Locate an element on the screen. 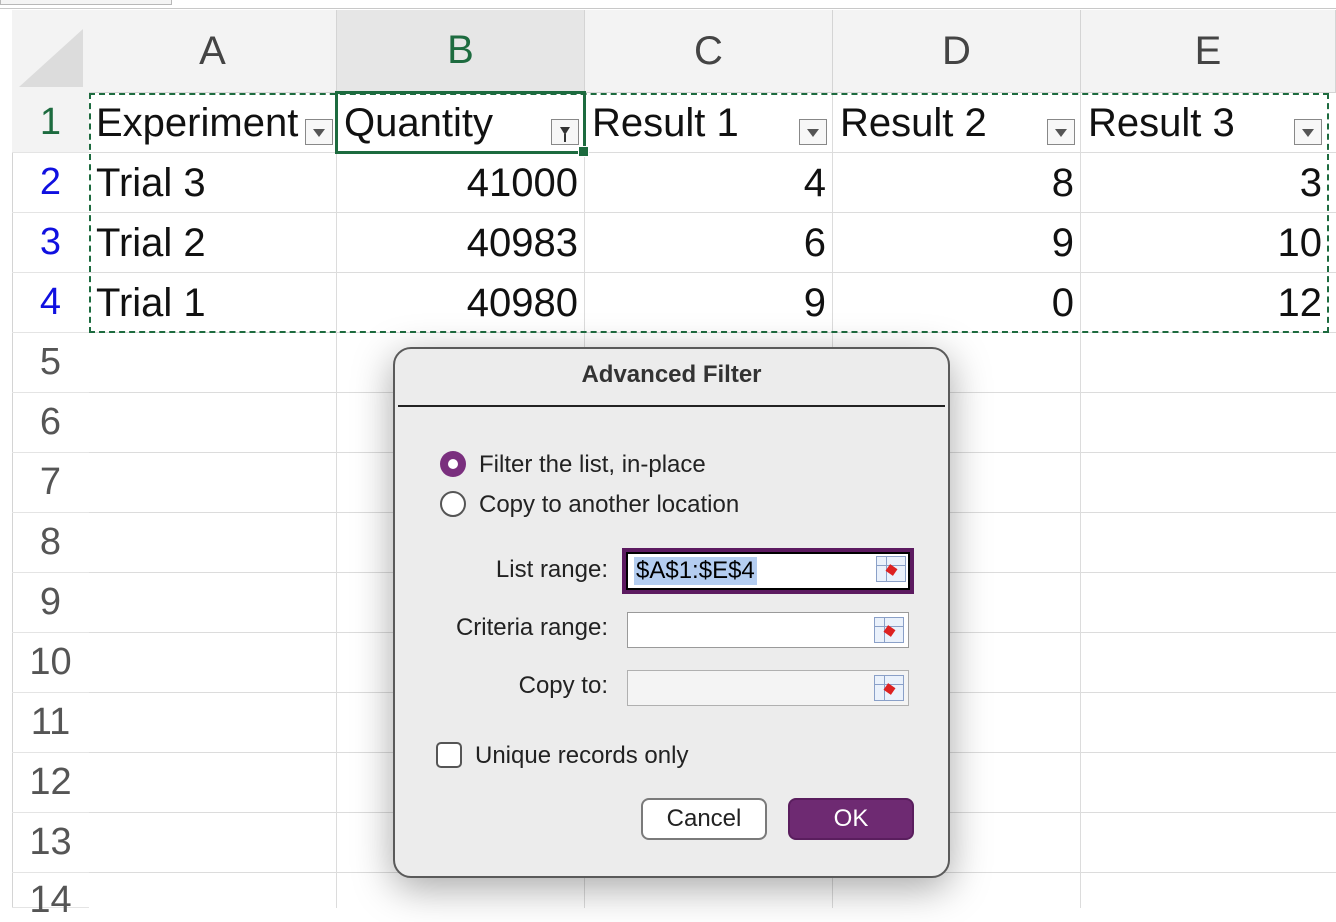 Image resolution: width=1336 pixels, height=922 pixels. unique-records-label: Unique records only is located at coordinates (581, 756).